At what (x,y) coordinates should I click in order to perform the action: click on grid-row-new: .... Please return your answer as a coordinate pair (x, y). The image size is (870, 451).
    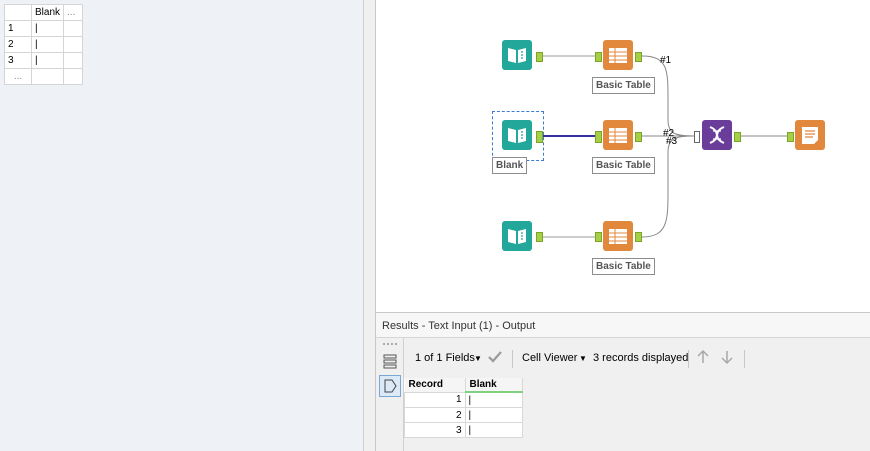
    Looking at the image, I should click on (44, 76).